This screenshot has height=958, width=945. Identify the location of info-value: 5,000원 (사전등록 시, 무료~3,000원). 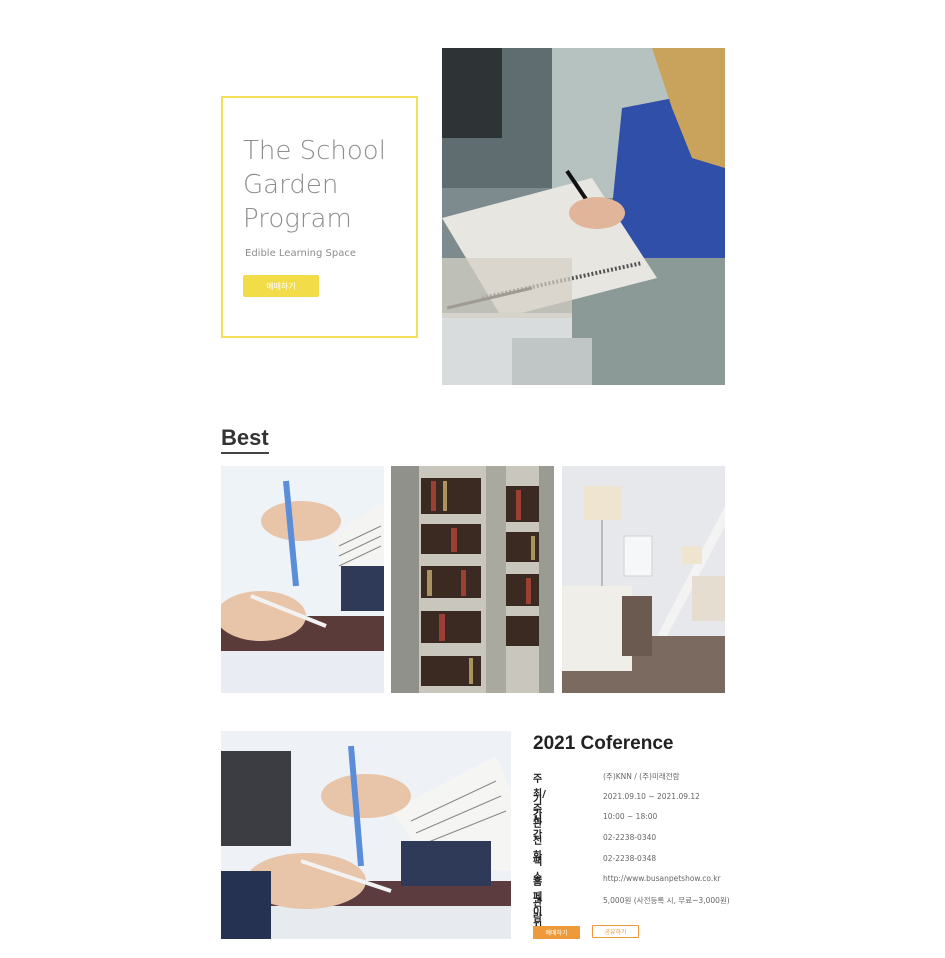
(666, 901).